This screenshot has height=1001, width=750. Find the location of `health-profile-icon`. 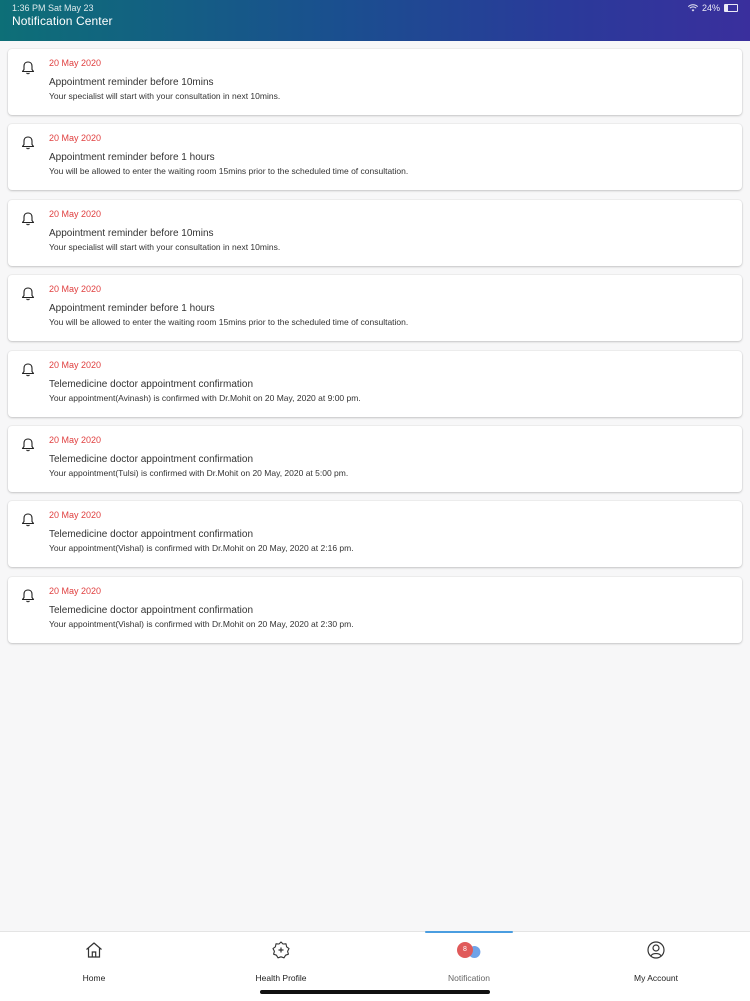

health-profile-icon is located at coordinates (281, 950).